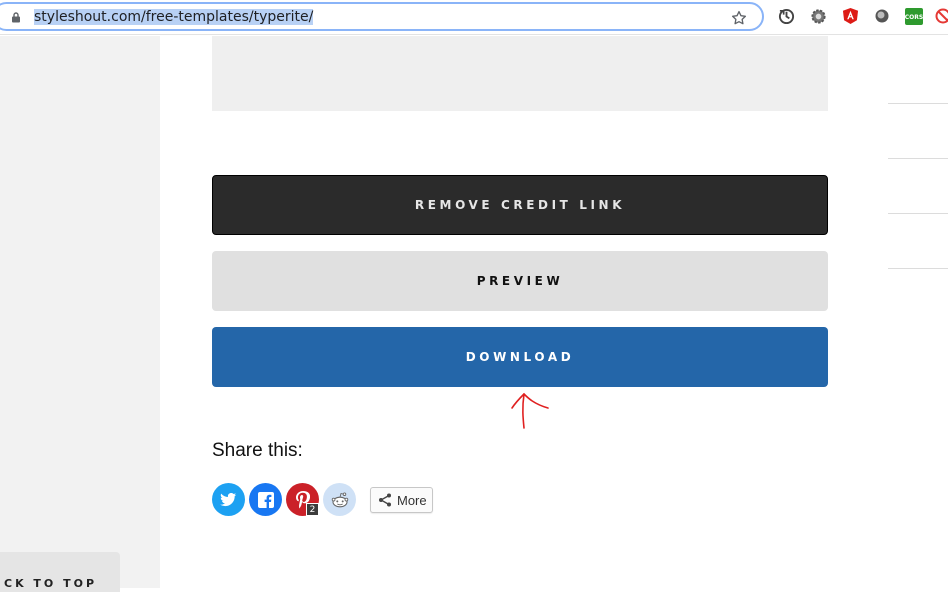 The height and width of the screenshot is (592, 948). I want to click on share-heading: Share this:, so click(257, 451).